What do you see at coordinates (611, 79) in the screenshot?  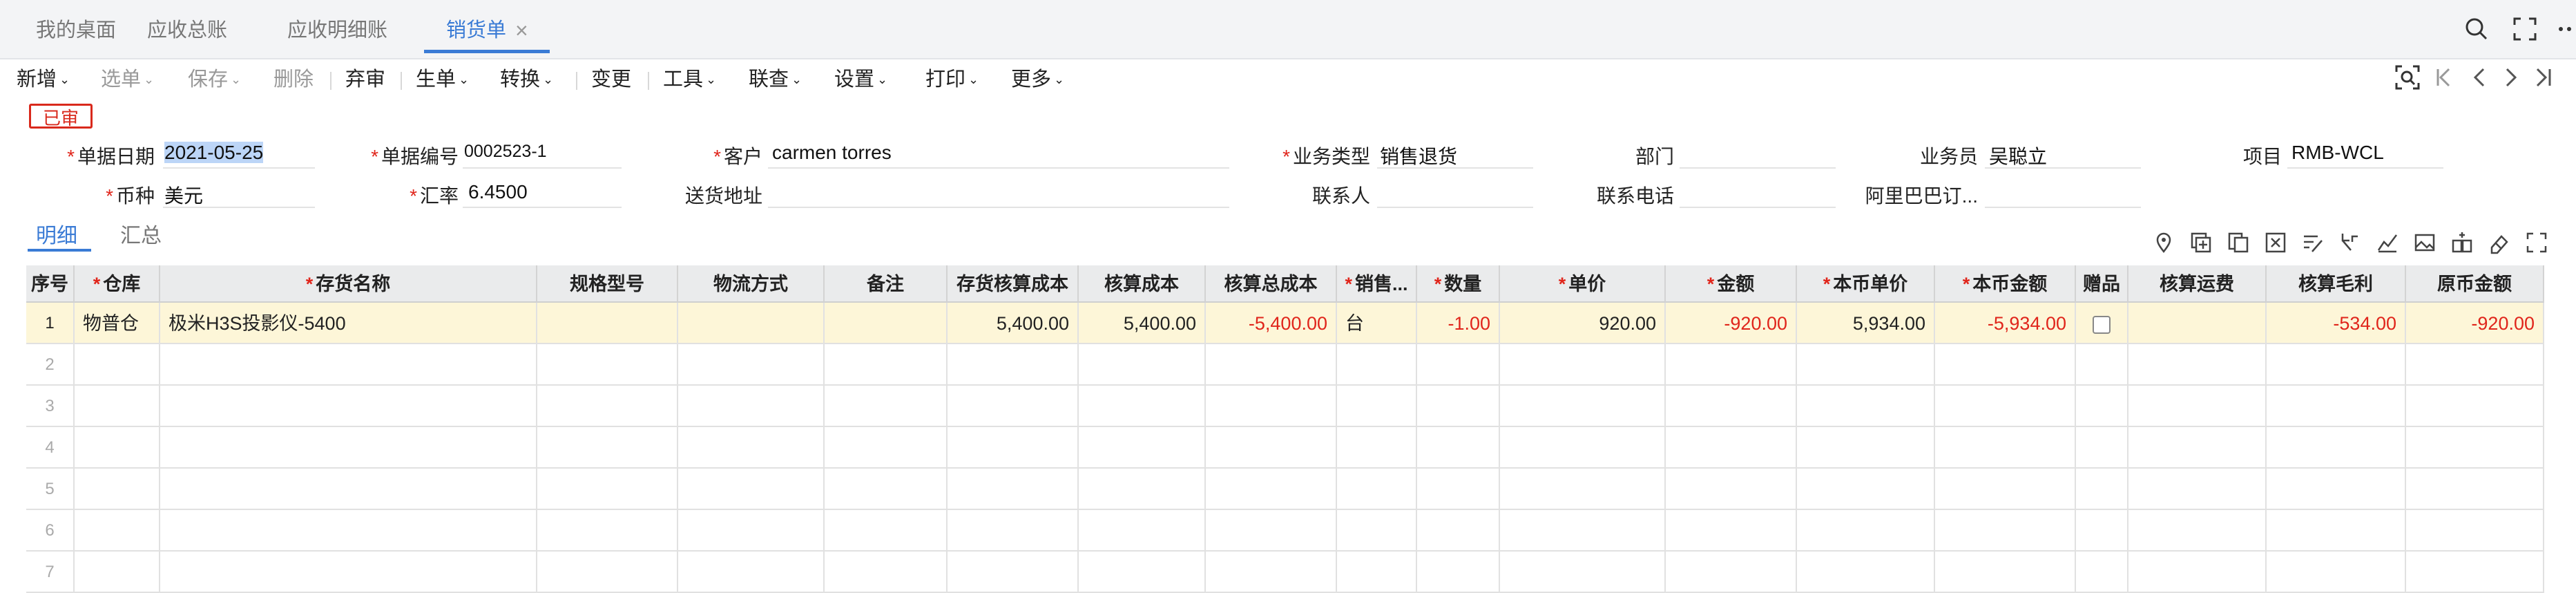 I see `change-button: 变更` at bounding box center [611, 79].